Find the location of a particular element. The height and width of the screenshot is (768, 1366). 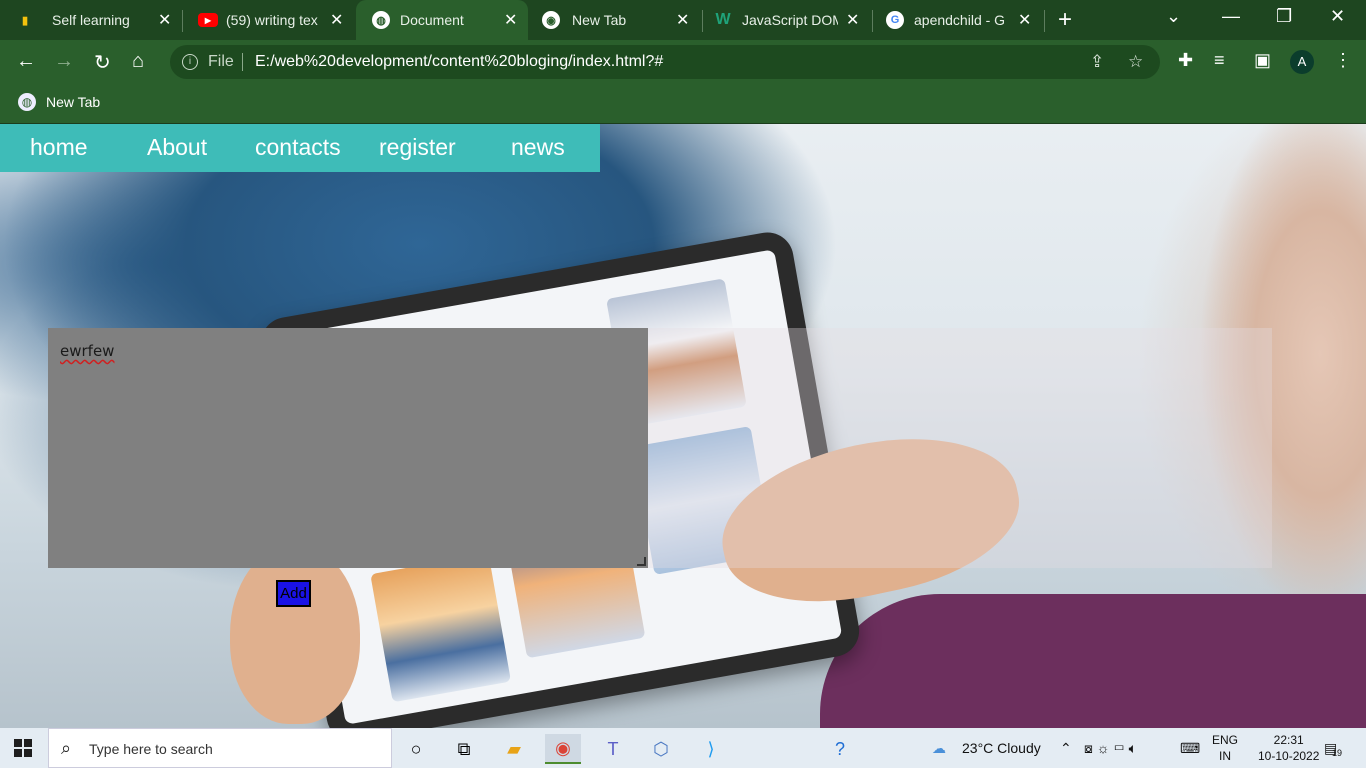

menu-kebab-icon: ⋮ is located at coordinates (1343, 60).